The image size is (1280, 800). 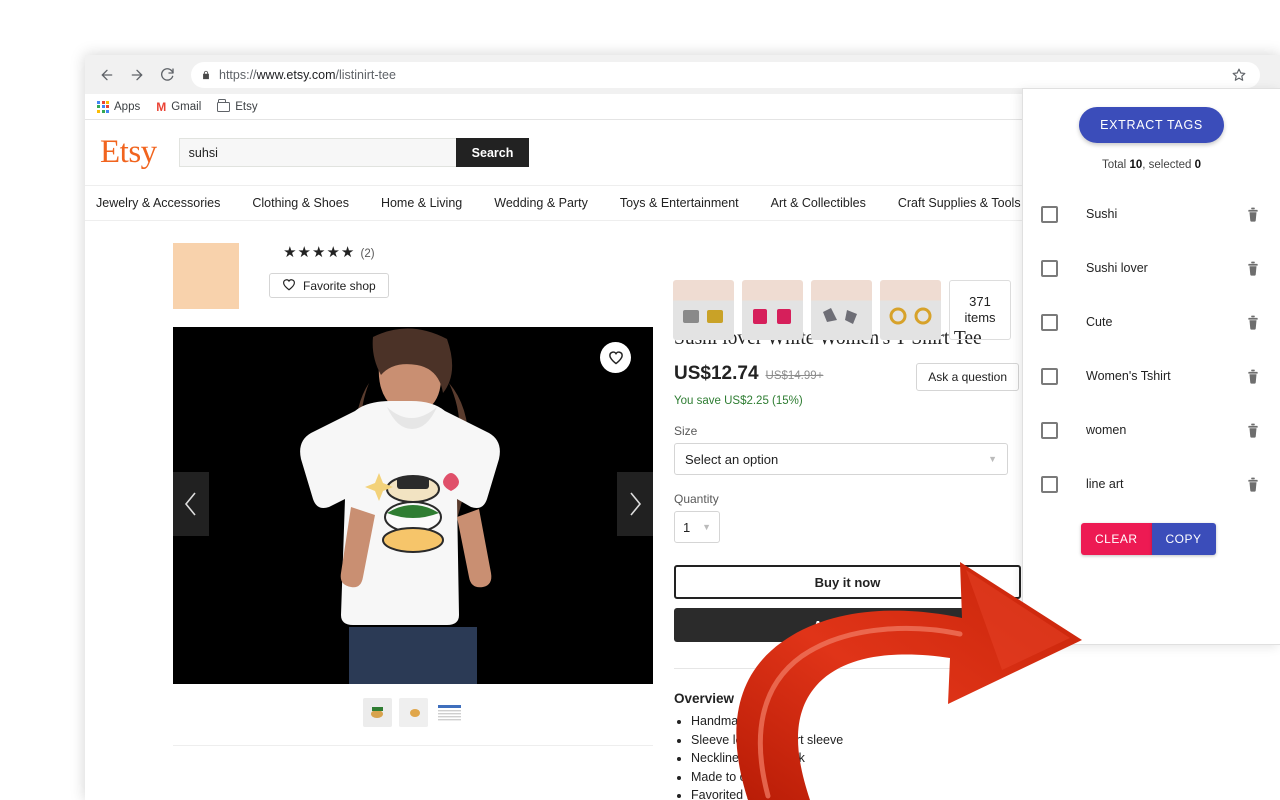 I want to click on tag-label: line art, so click(x=1105, y=484).